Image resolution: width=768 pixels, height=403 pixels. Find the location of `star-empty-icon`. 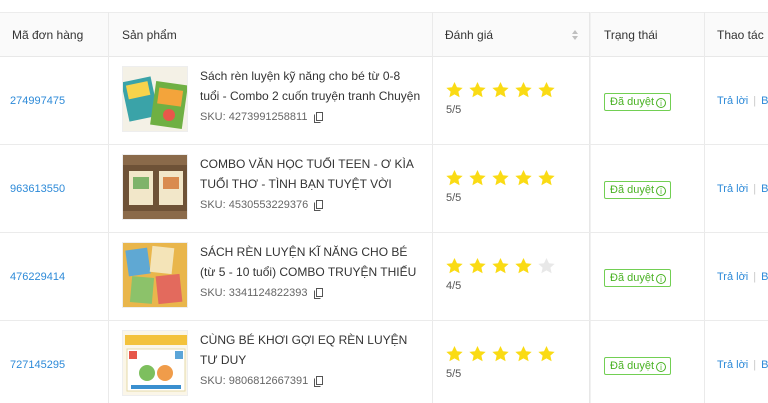

star-empty-icon is located at coordinates (546, 265).